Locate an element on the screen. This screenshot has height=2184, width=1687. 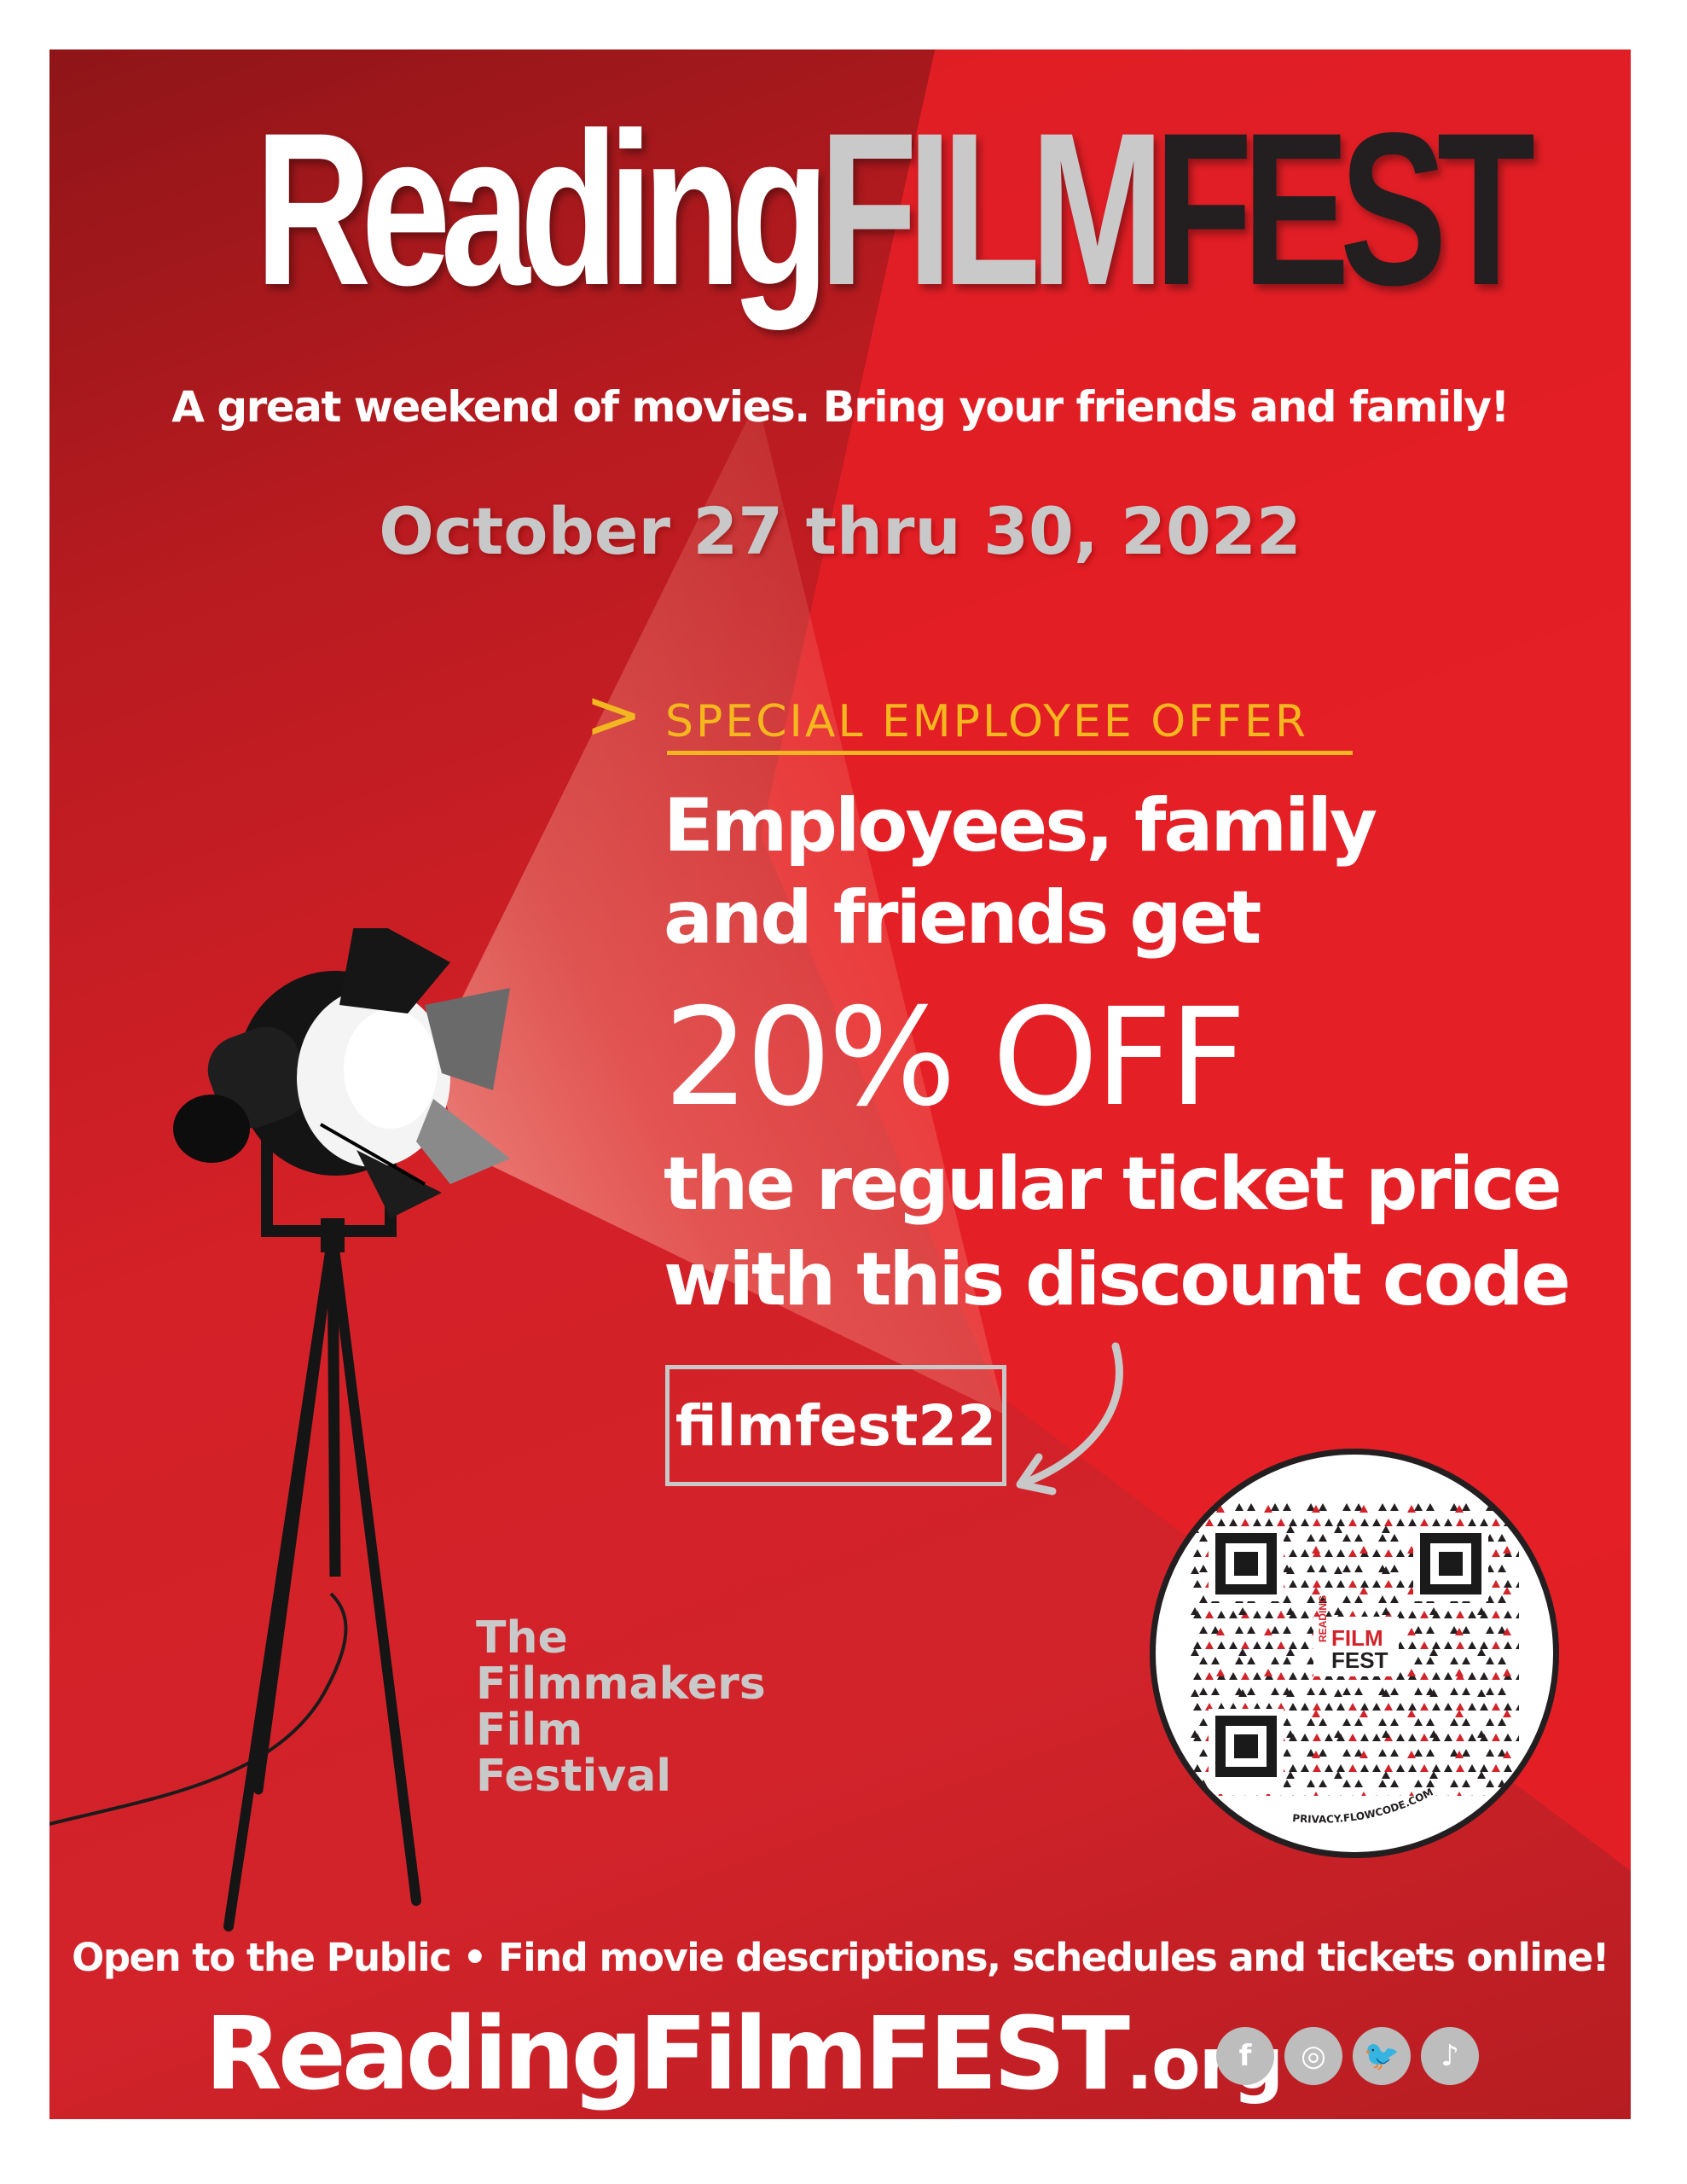
title-reading: Reading is located at coordinates (542, 209).